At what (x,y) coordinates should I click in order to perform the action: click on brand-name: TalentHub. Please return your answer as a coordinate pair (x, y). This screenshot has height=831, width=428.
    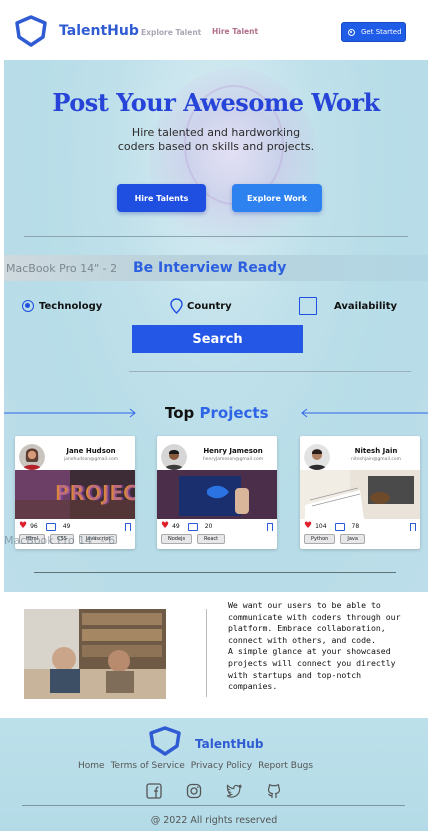
    Looking at the image, I should click on (99, 31).